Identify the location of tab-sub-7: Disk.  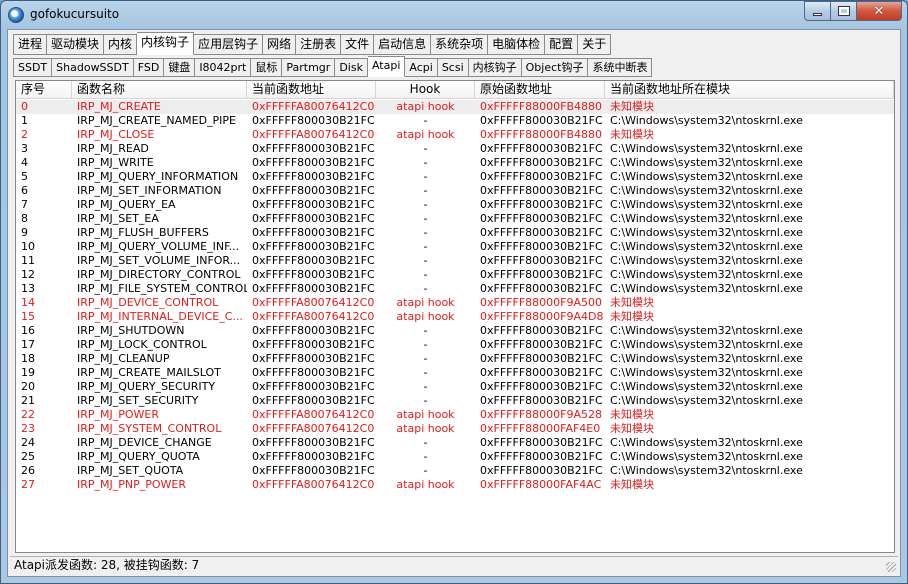
(351, 67).